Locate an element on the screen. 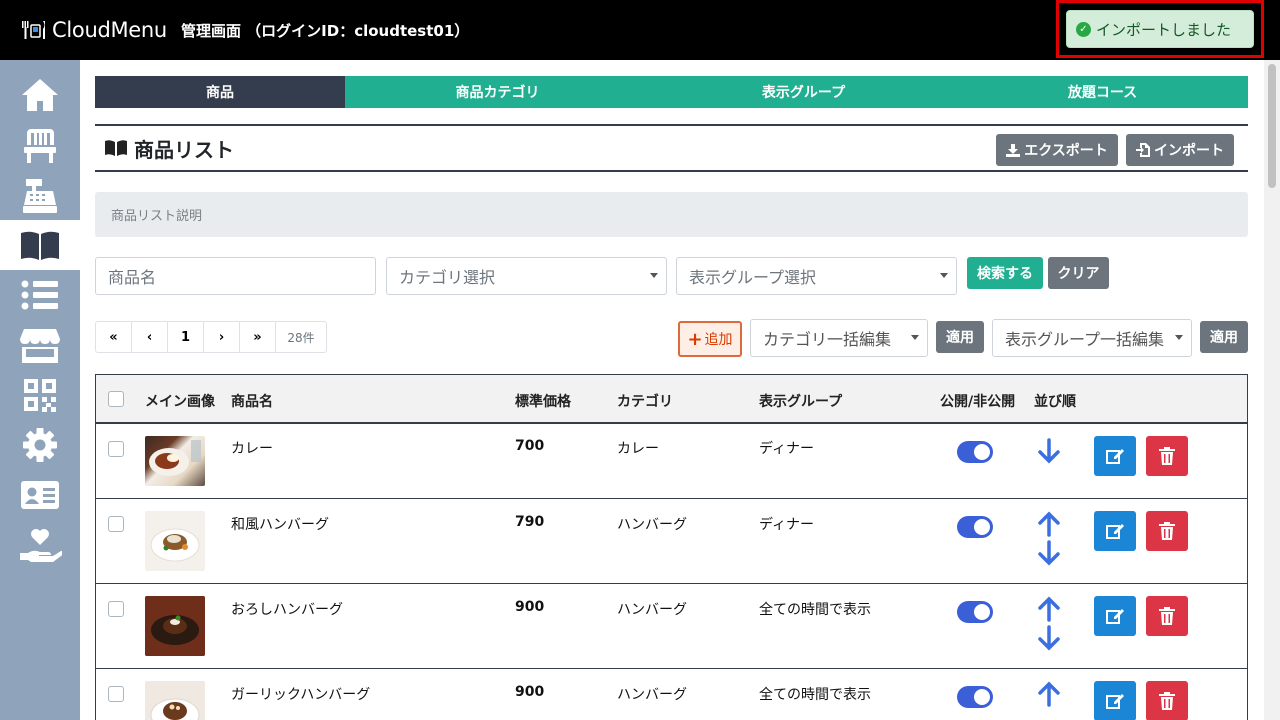  page-scrollbar is located at coordinates (1272, 390).